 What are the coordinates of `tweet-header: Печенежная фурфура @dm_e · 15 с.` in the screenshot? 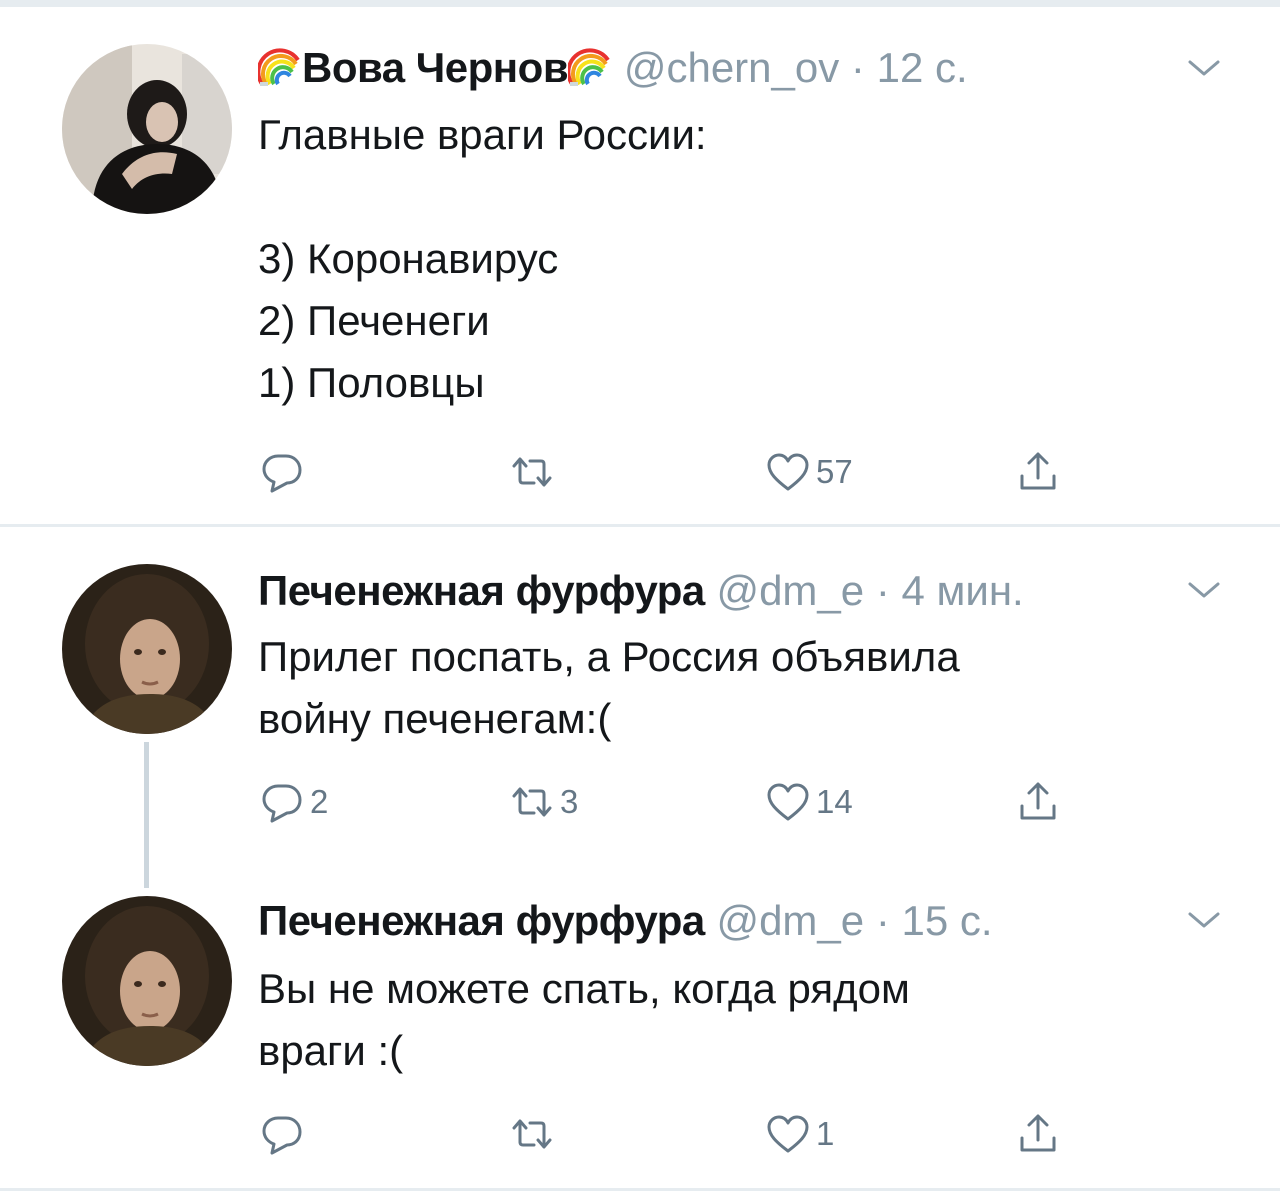 It's located at (625, 921).